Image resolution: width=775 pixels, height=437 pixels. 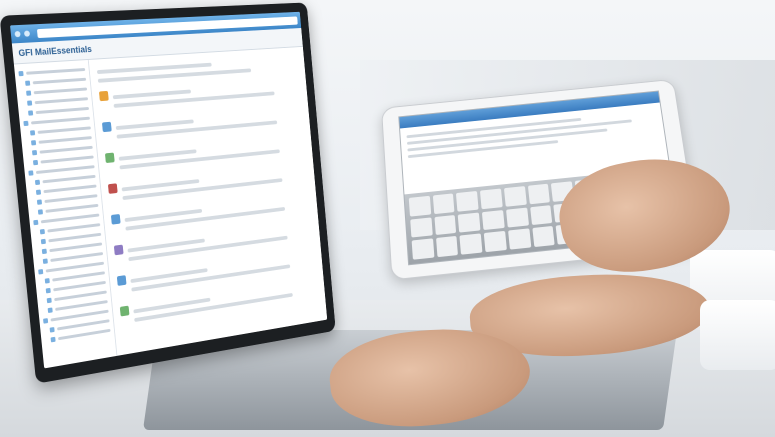 I want to click on left-sleeve, so click(x=737, y=335).